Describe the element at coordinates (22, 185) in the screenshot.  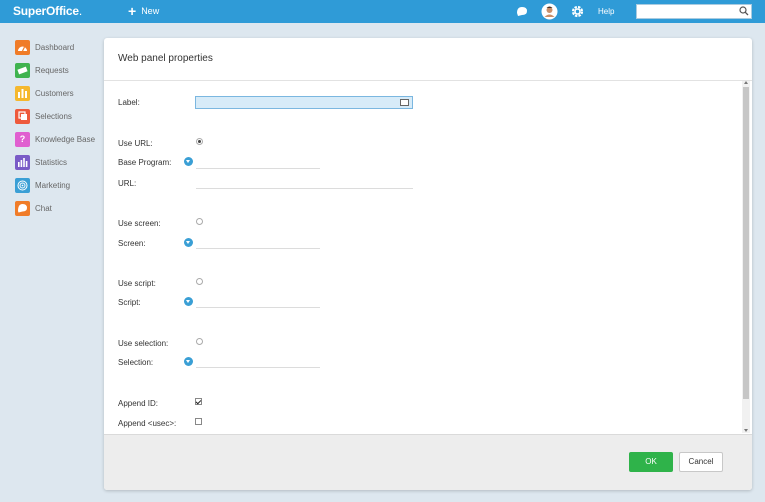
I see `marketing-icon` at that location.